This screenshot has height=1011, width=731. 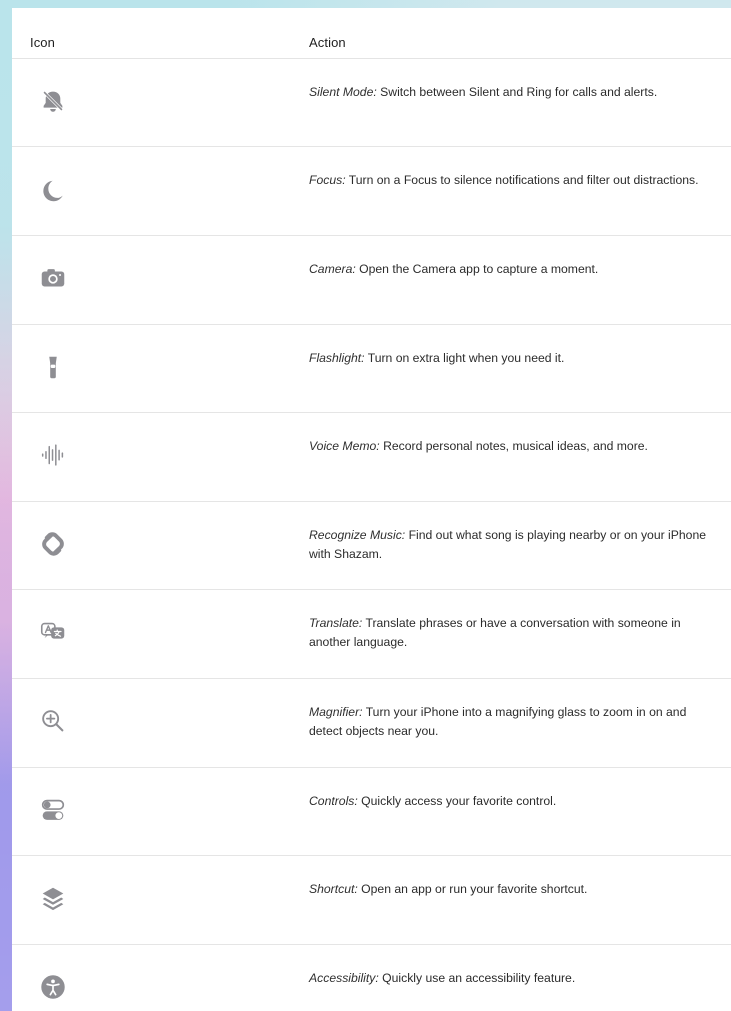 What do you see at coordinates (327, 42) in the screenshot?
I see `action-column-header: Action` at bounding box center [327, 42].